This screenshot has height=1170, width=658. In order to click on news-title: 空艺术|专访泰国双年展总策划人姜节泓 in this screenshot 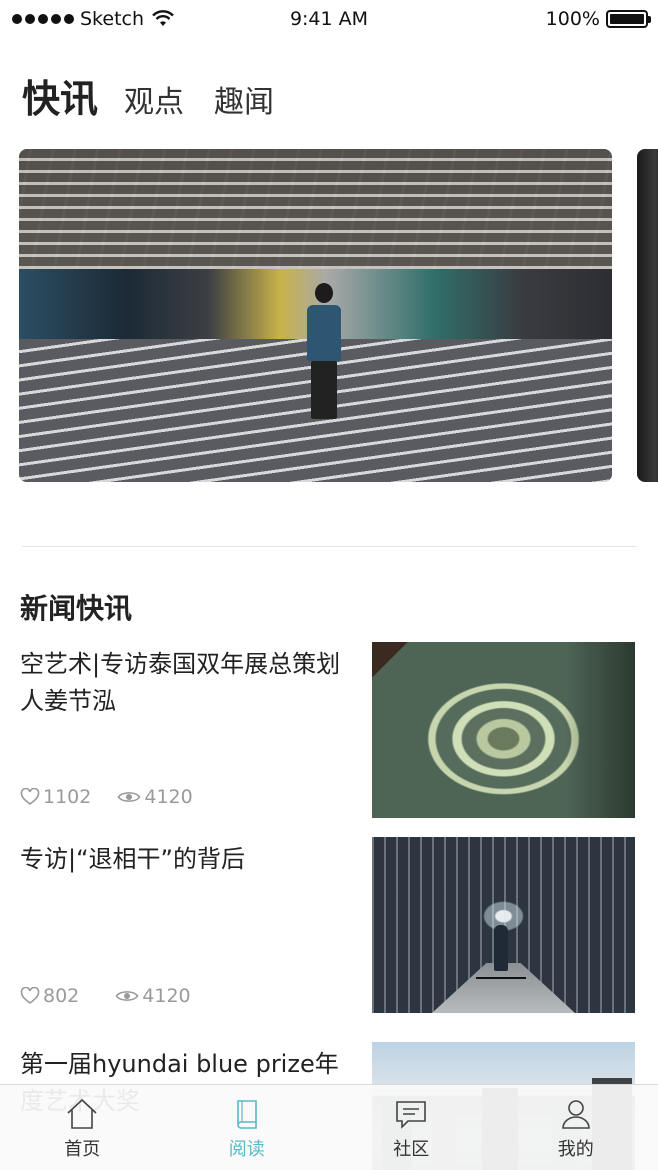, I will do `click(180, 682)`.